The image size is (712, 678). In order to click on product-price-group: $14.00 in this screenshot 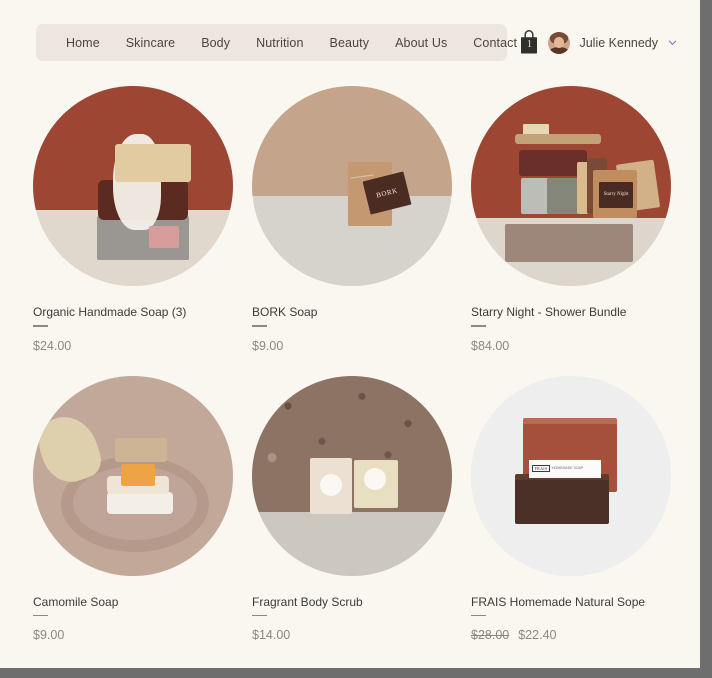, I will do `click(361, 635)`.